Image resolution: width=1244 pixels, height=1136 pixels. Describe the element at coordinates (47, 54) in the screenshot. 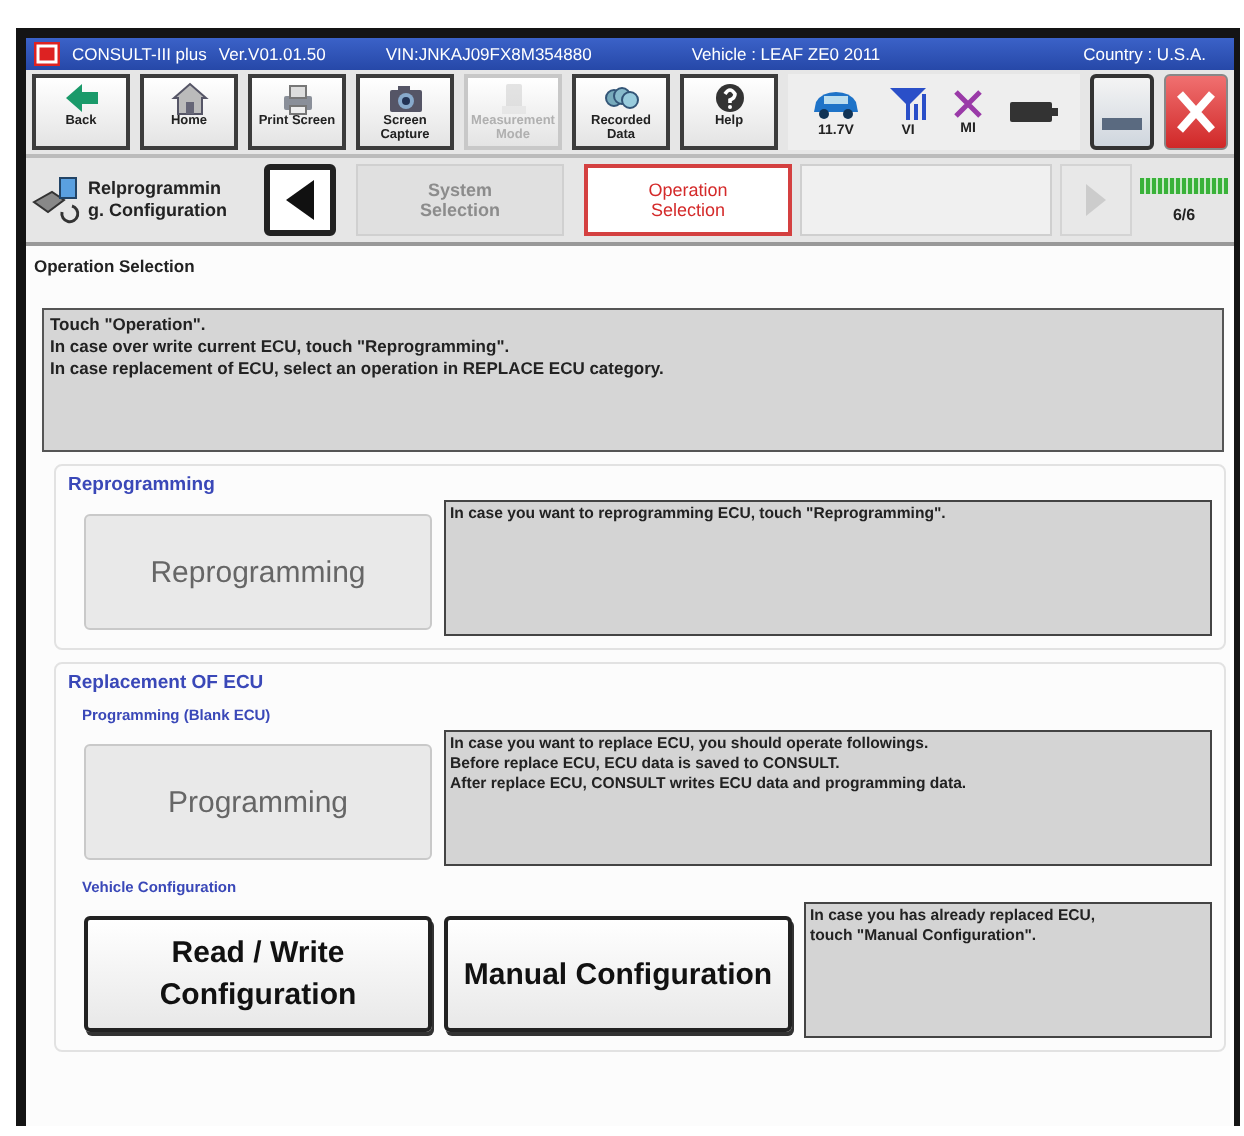

I see `app-logo-icon` at that location.